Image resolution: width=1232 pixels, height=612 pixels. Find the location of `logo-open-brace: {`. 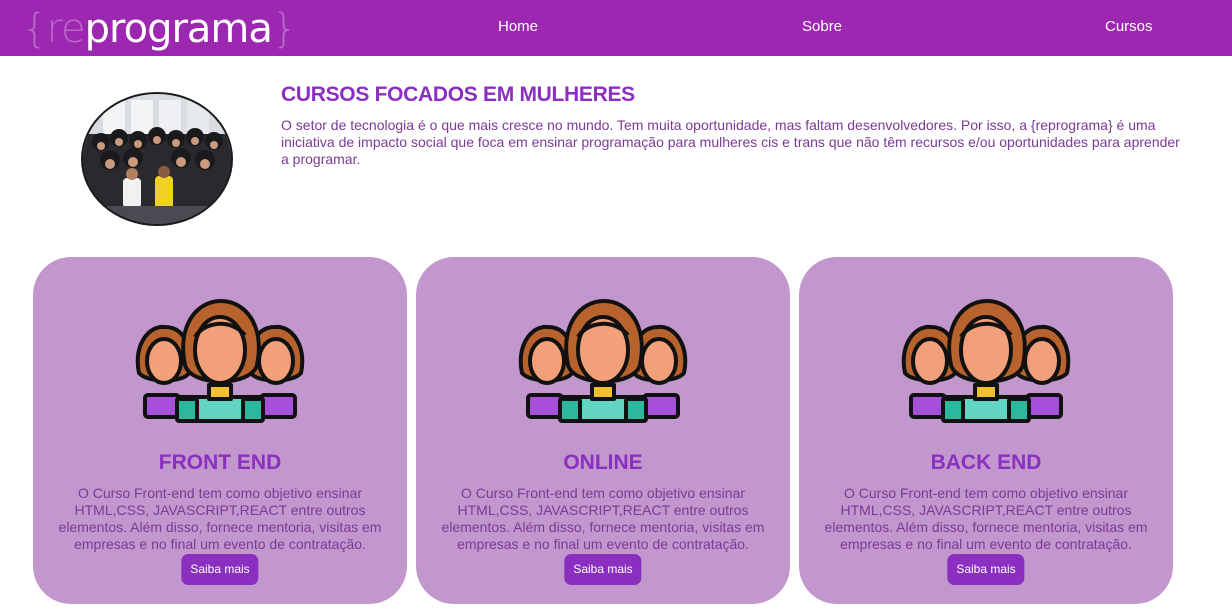

logo-open-brace: { is located at coordinates (34, 29).